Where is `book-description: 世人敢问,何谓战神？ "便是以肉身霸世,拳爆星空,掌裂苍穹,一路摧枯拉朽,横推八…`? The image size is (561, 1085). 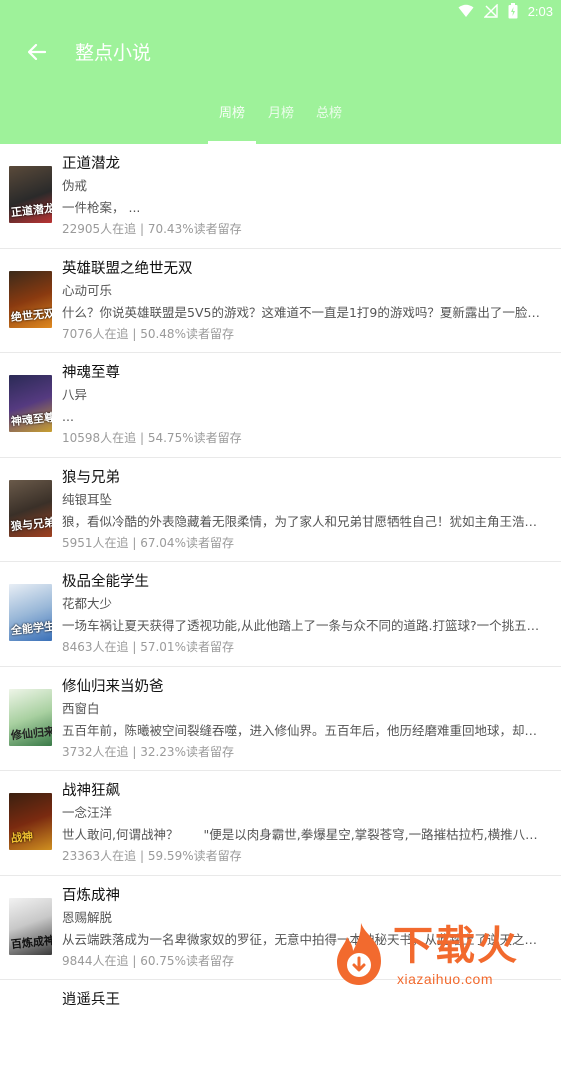
book-description: 世人敢问,何谓战神？ "便是以肉身霸世,拳爆星空,掌裂苍穹,一路摧枯拉朽,横推八… is located at coordinates (303, 835).